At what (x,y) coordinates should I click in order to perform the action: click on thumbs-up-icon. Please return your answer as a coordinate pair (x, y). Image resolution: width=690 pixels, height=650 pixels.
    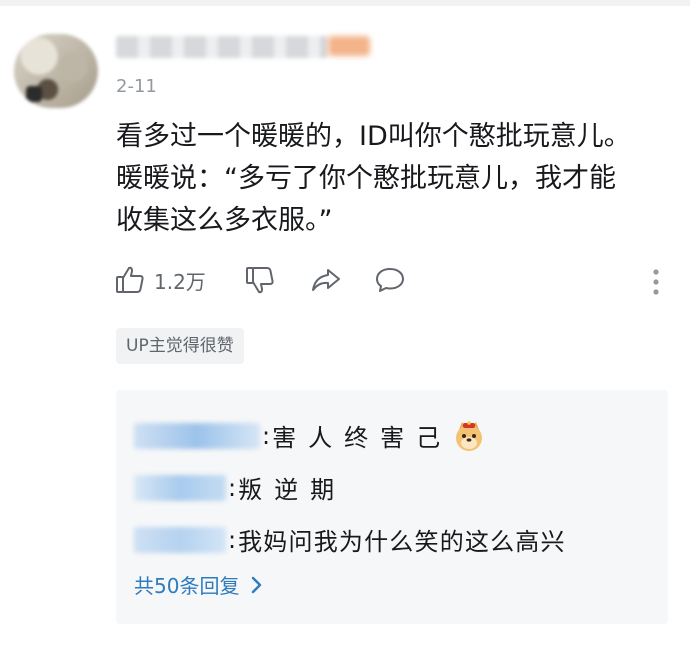
    Looking at the image, I should click on (130, 279).